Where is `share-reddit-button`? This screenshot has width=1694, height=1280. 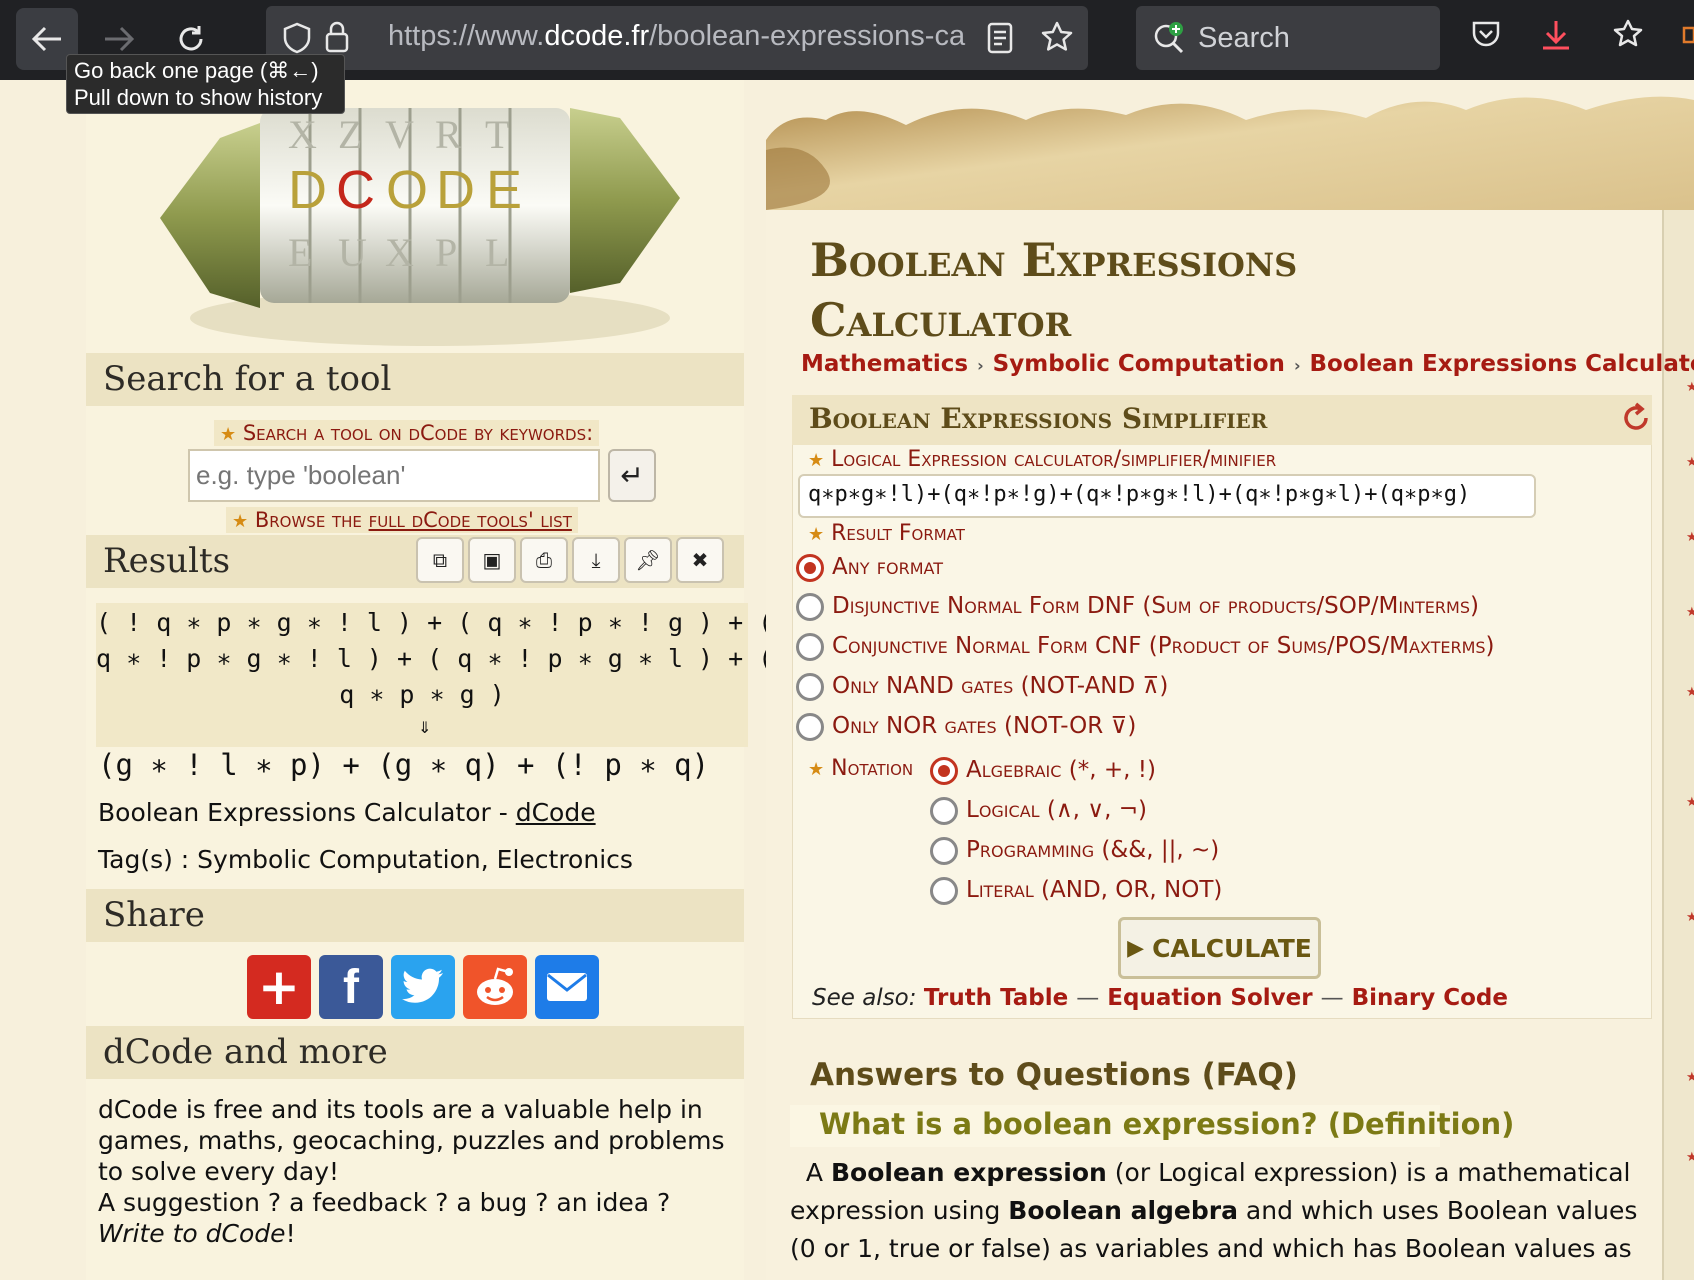 share-reddit-button is located at coordinates (495, 987).